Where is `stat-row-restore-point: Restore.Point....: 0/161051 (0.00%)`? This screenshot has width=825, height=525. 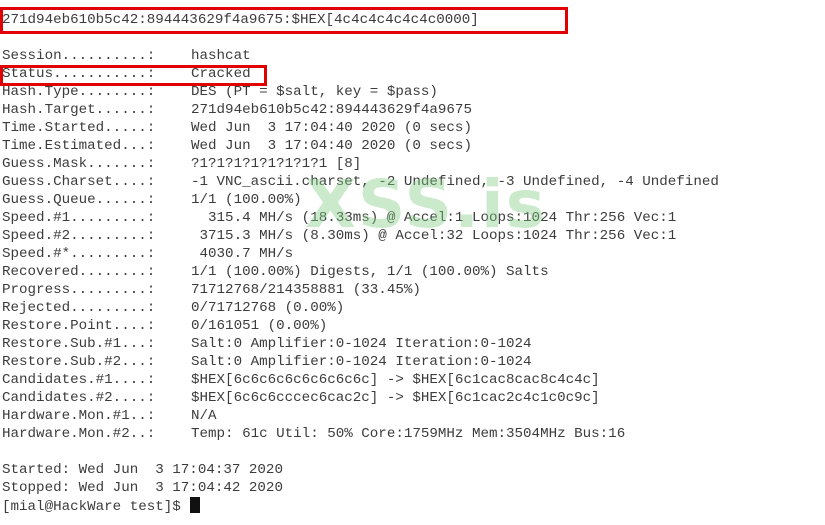 stat-row-restore-point: Restore.Point....: 0/161051 (0.00%) is located at coordinates (360, 326).